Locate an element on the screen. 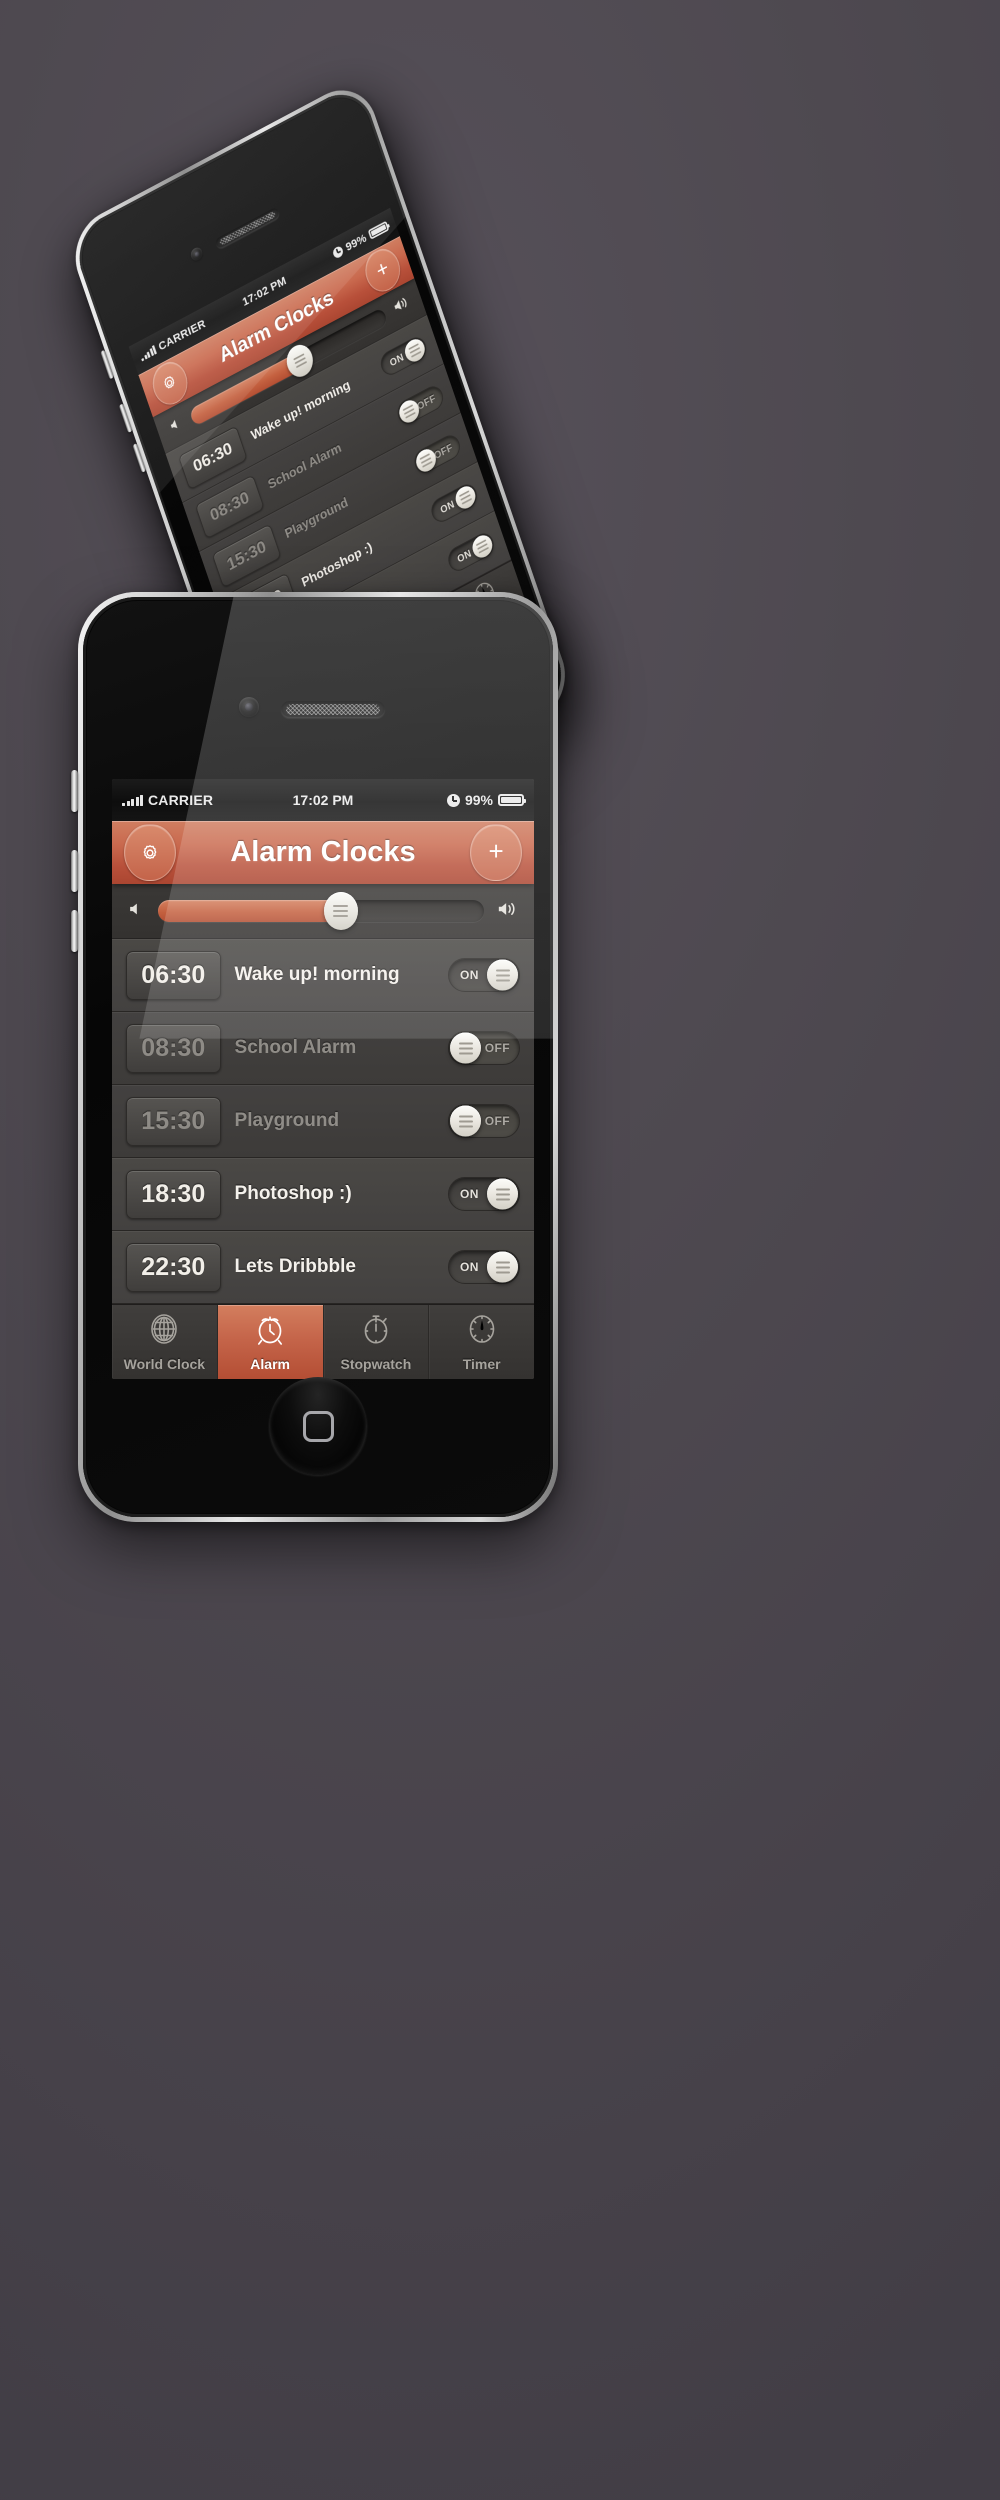 The image size is (1000, 2500). status-bar: CARRIER 17:02 PM 99% is located at coordinates (323, 800).